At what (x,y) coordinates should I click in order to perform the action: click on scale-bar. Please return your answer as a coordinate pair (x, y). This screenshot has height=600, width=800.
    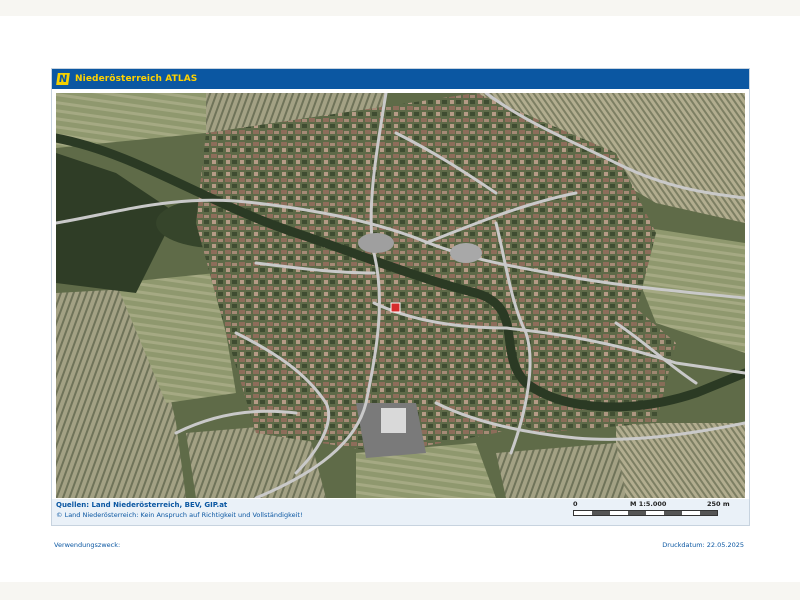
    Looking at the image, I should click on (645, 513).